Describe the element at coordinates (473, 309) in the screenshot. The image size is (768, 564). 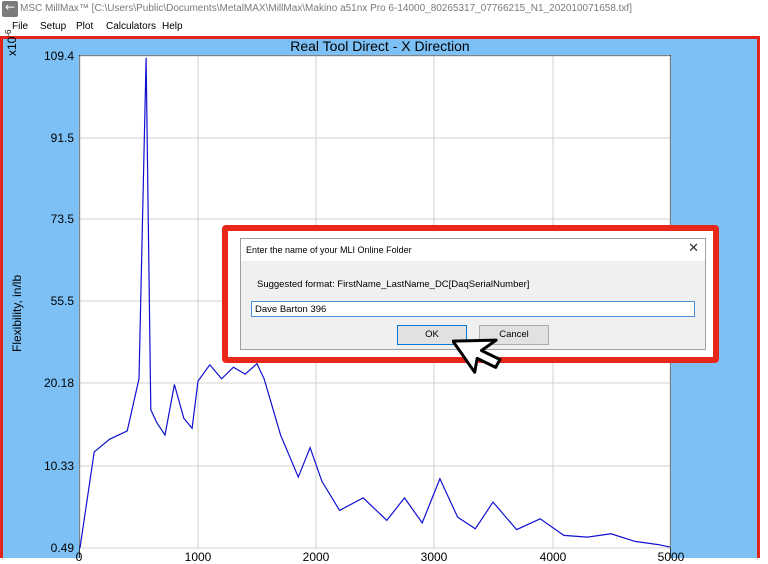
I see `folder-name-input` at that location.